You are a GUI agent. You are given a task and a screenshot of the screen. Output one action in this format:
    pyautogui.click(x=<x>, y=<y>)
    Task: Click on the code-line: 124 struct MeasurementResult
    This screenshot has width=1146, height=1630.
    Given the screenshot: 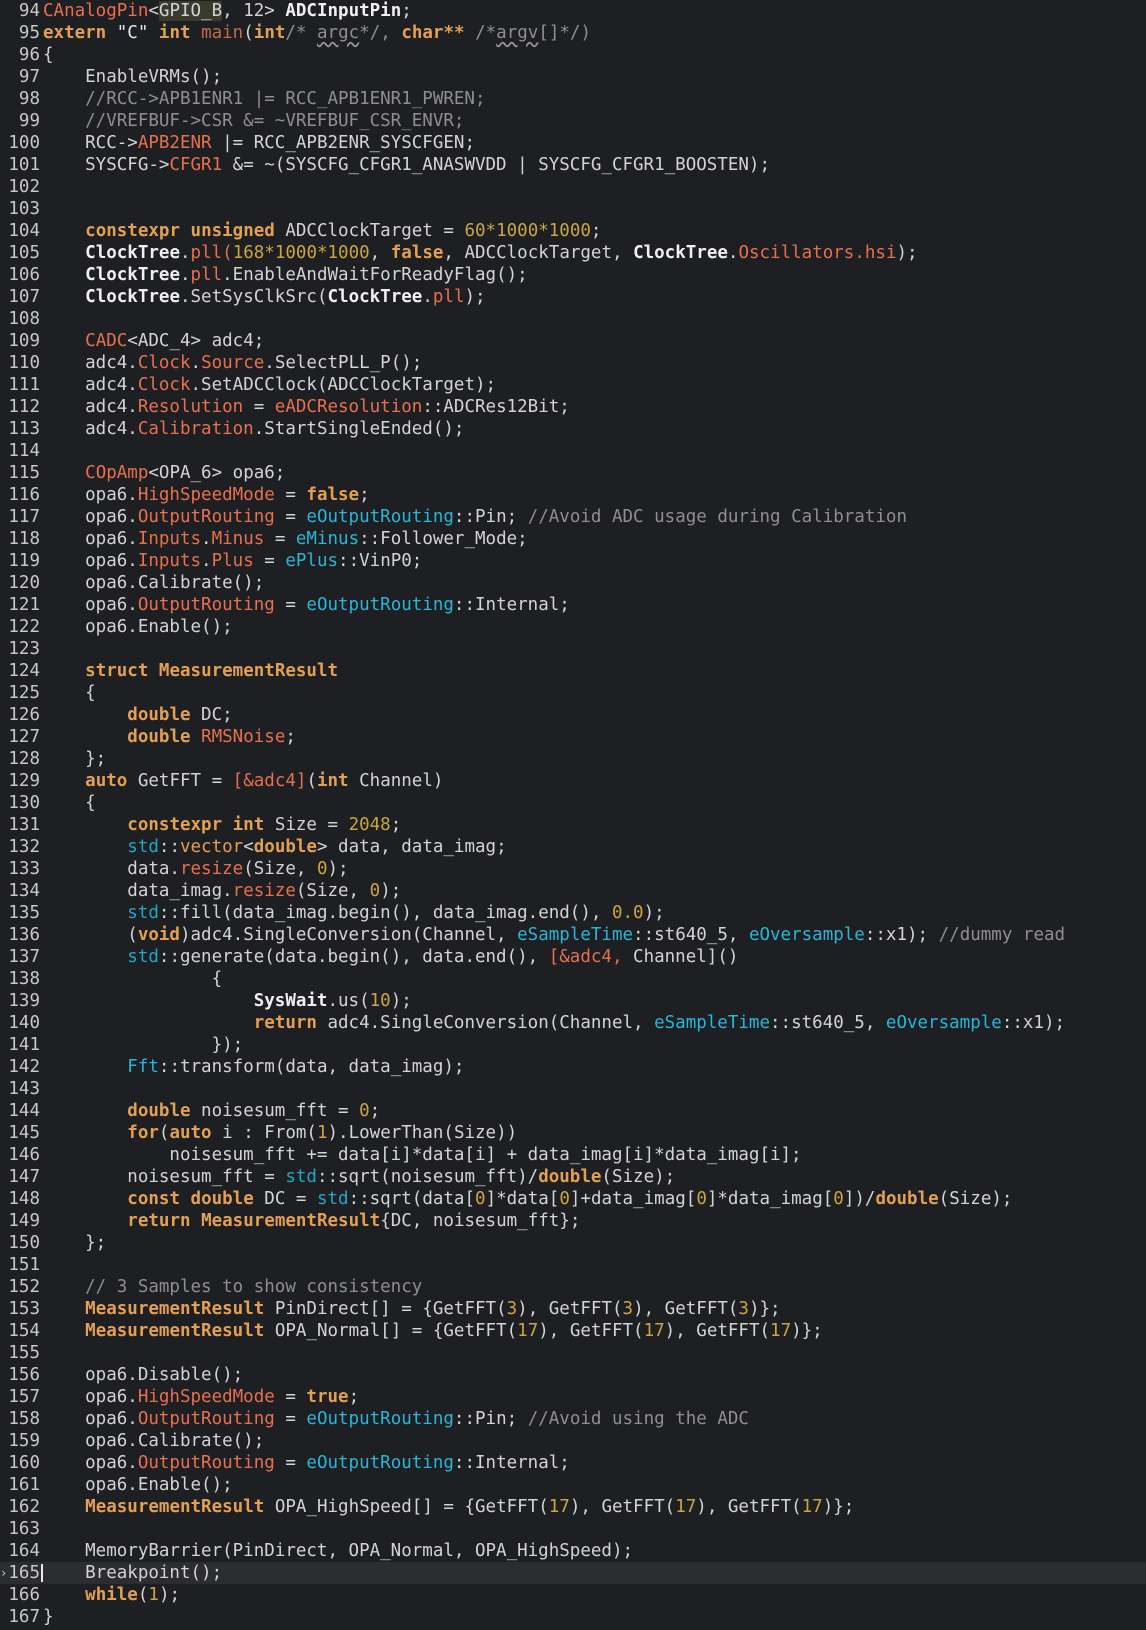 What is the action you would take?
    pyautogui.click(x=573, y=671)
    